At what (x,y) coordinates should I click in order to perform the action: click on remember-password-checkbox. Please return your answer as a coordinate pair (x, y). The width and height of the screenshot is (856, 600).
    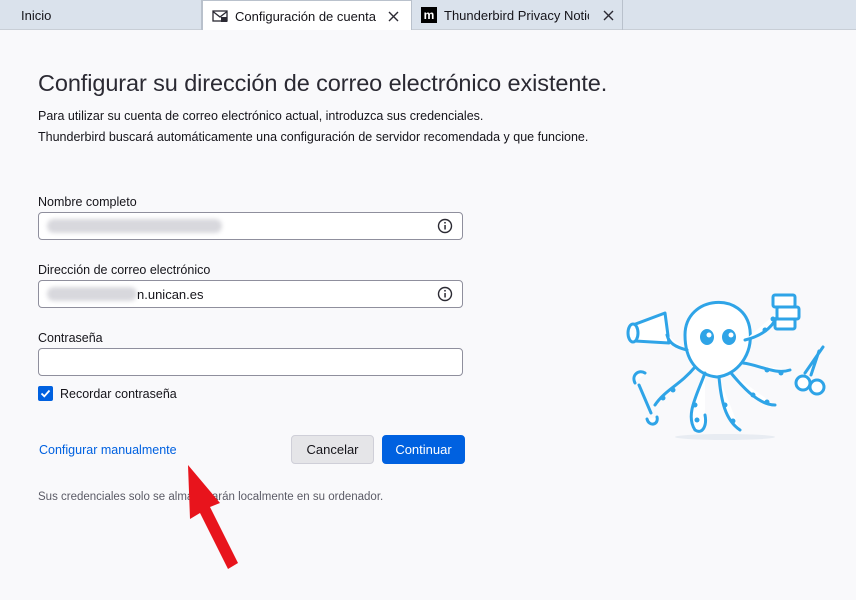
    Looking at the image, I should click on (45, 393).